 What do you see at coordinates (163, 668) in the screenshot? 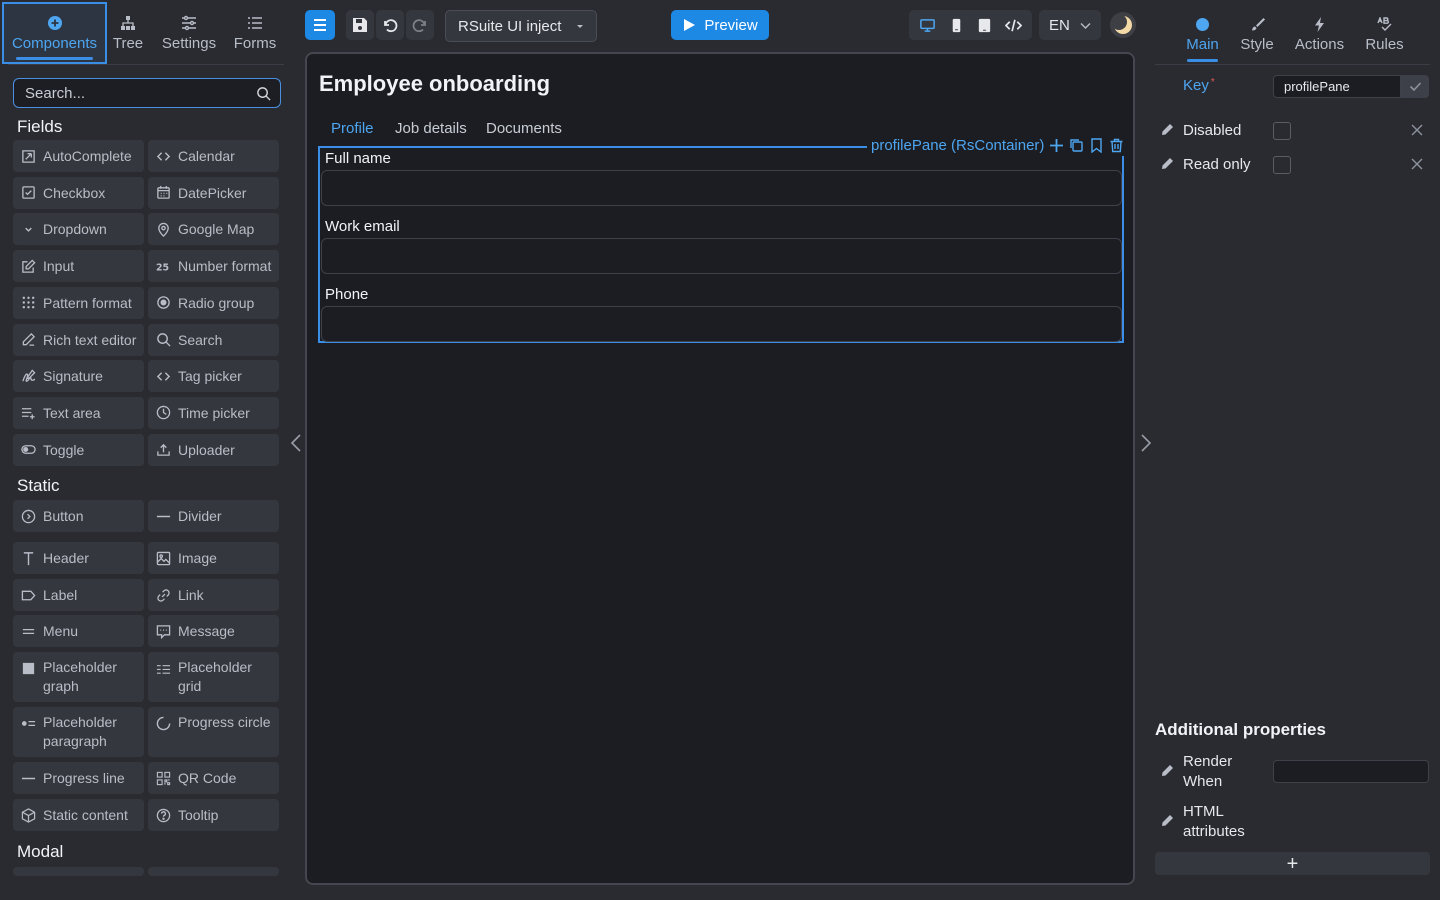
I see `placeholder-grid-icon` at bounding box center [163, 668].